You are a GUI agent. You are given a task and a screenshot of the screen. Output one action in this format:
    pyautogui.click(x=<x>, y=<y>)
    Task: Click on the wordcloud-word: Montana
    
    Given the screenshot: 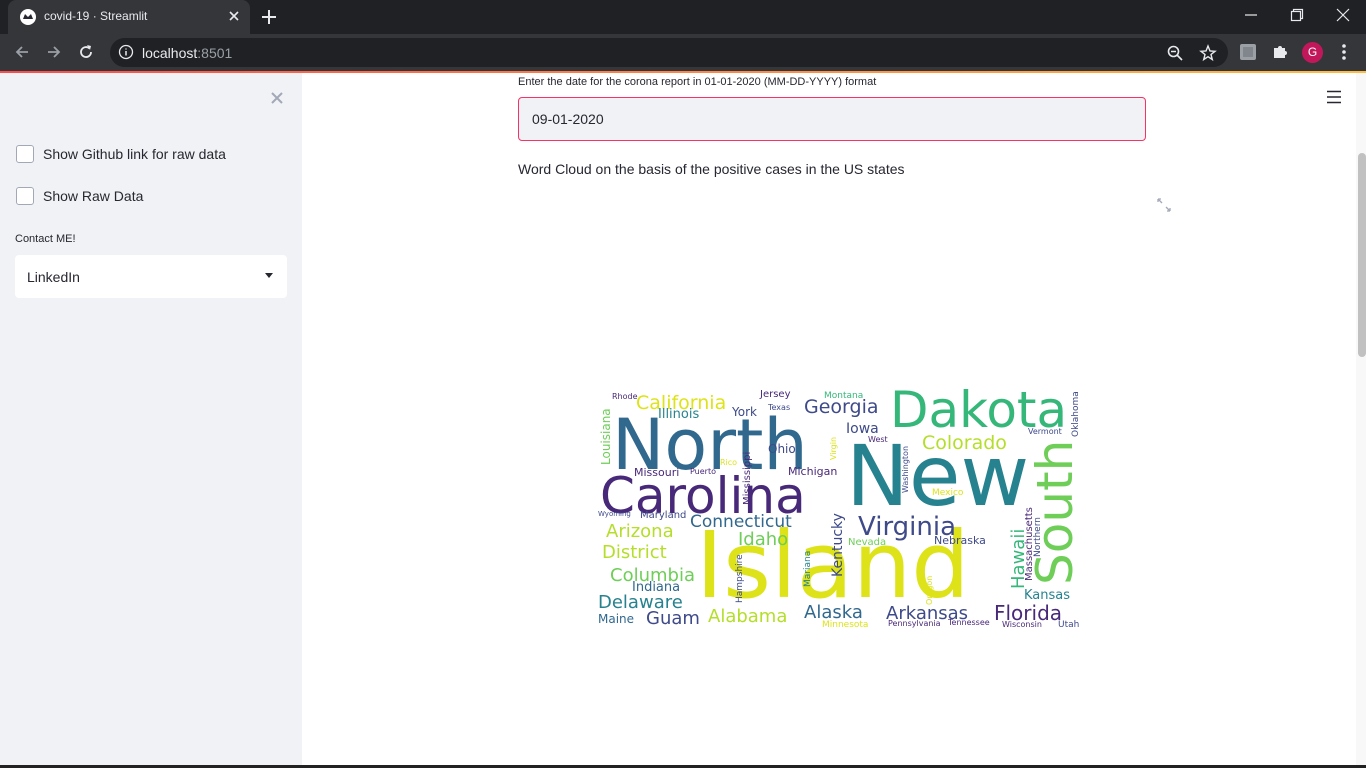 What is the action you would take?
    pyautogui.click(x=843, y=396)
    